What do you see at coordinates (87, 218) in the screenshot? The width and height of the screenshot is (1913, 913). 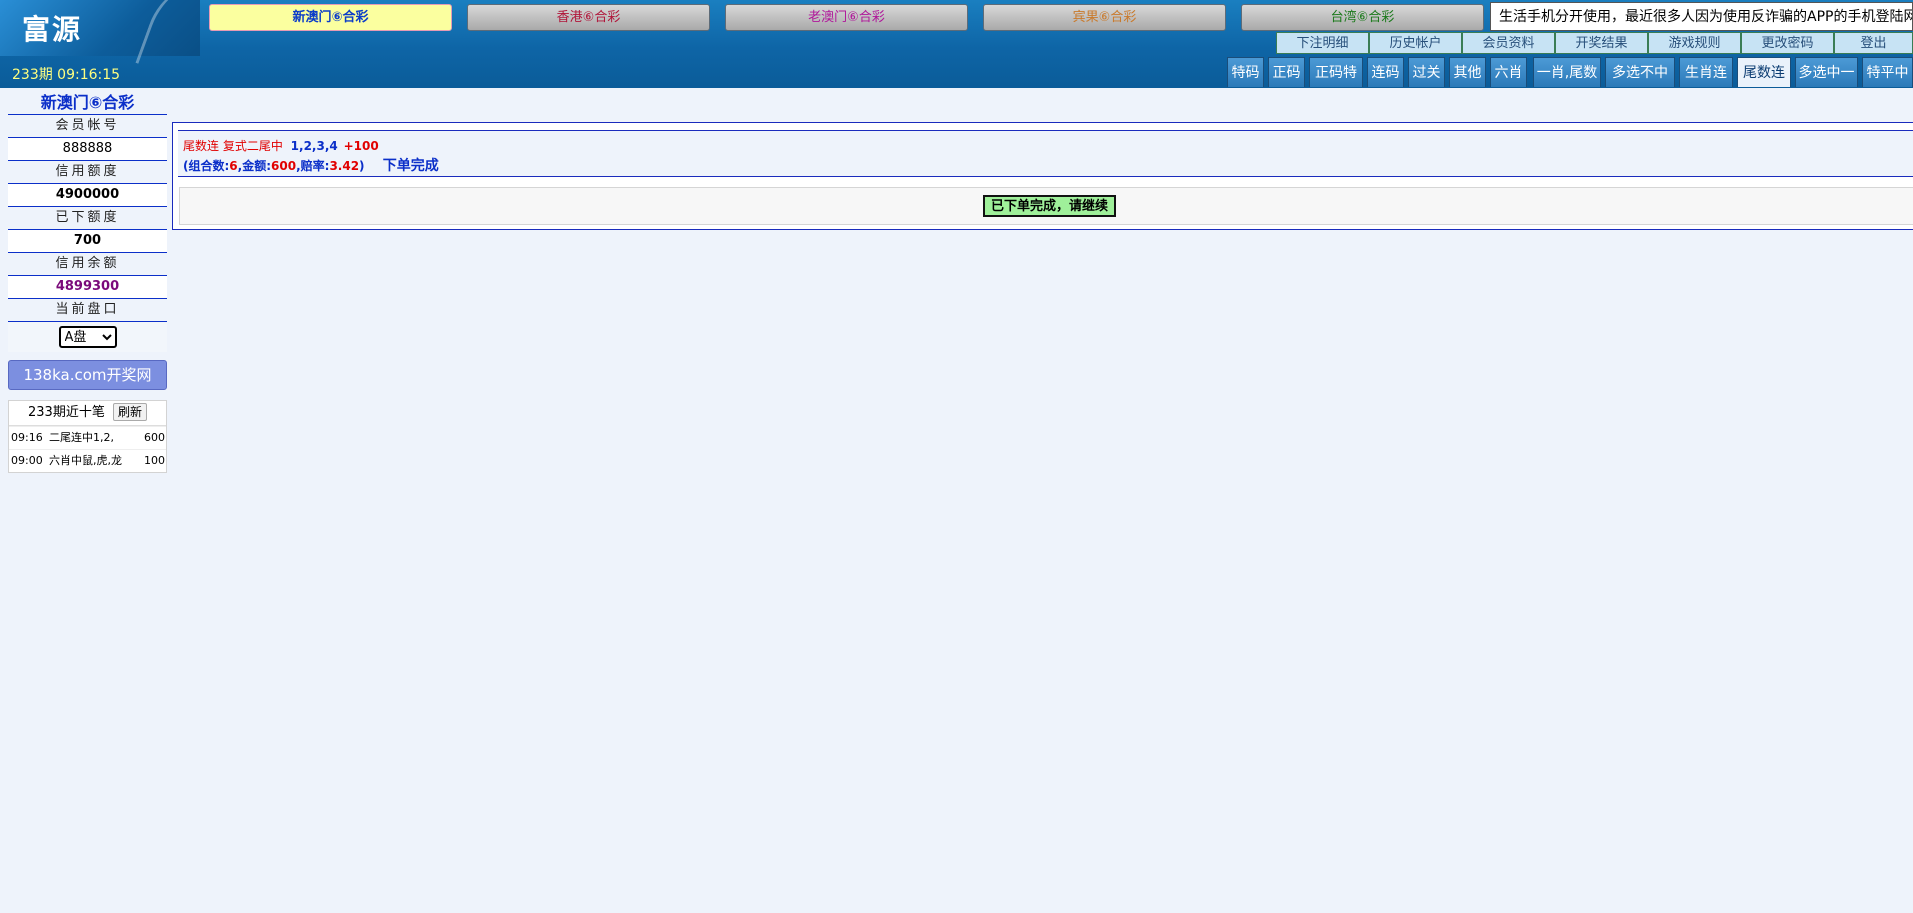 I see `placed-label: 已下额度` at bounding box center [87, 218].